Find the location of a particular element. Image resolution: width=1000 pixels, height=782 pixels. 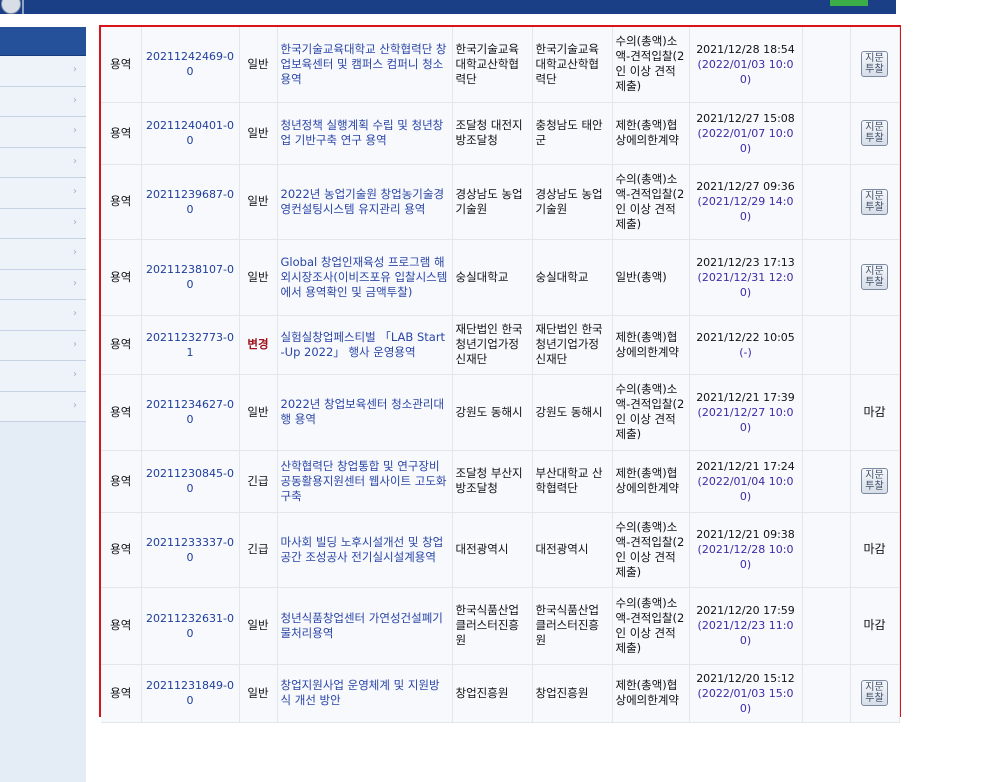

deadline-datetime: (2022/01/04 10:00) is located at coordinates (745, 488).